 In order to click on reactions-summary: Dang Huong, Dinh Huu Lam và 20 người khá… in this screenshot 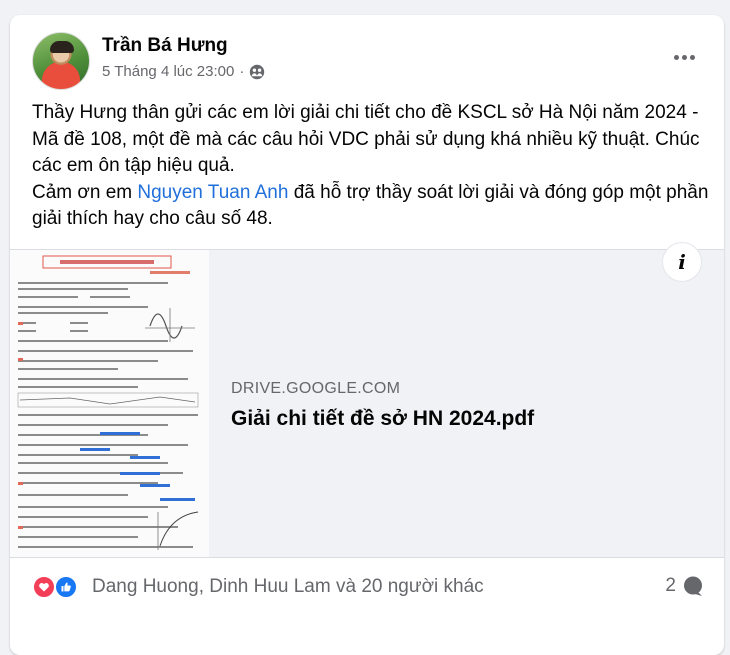, I will do `click(258, 587)`.